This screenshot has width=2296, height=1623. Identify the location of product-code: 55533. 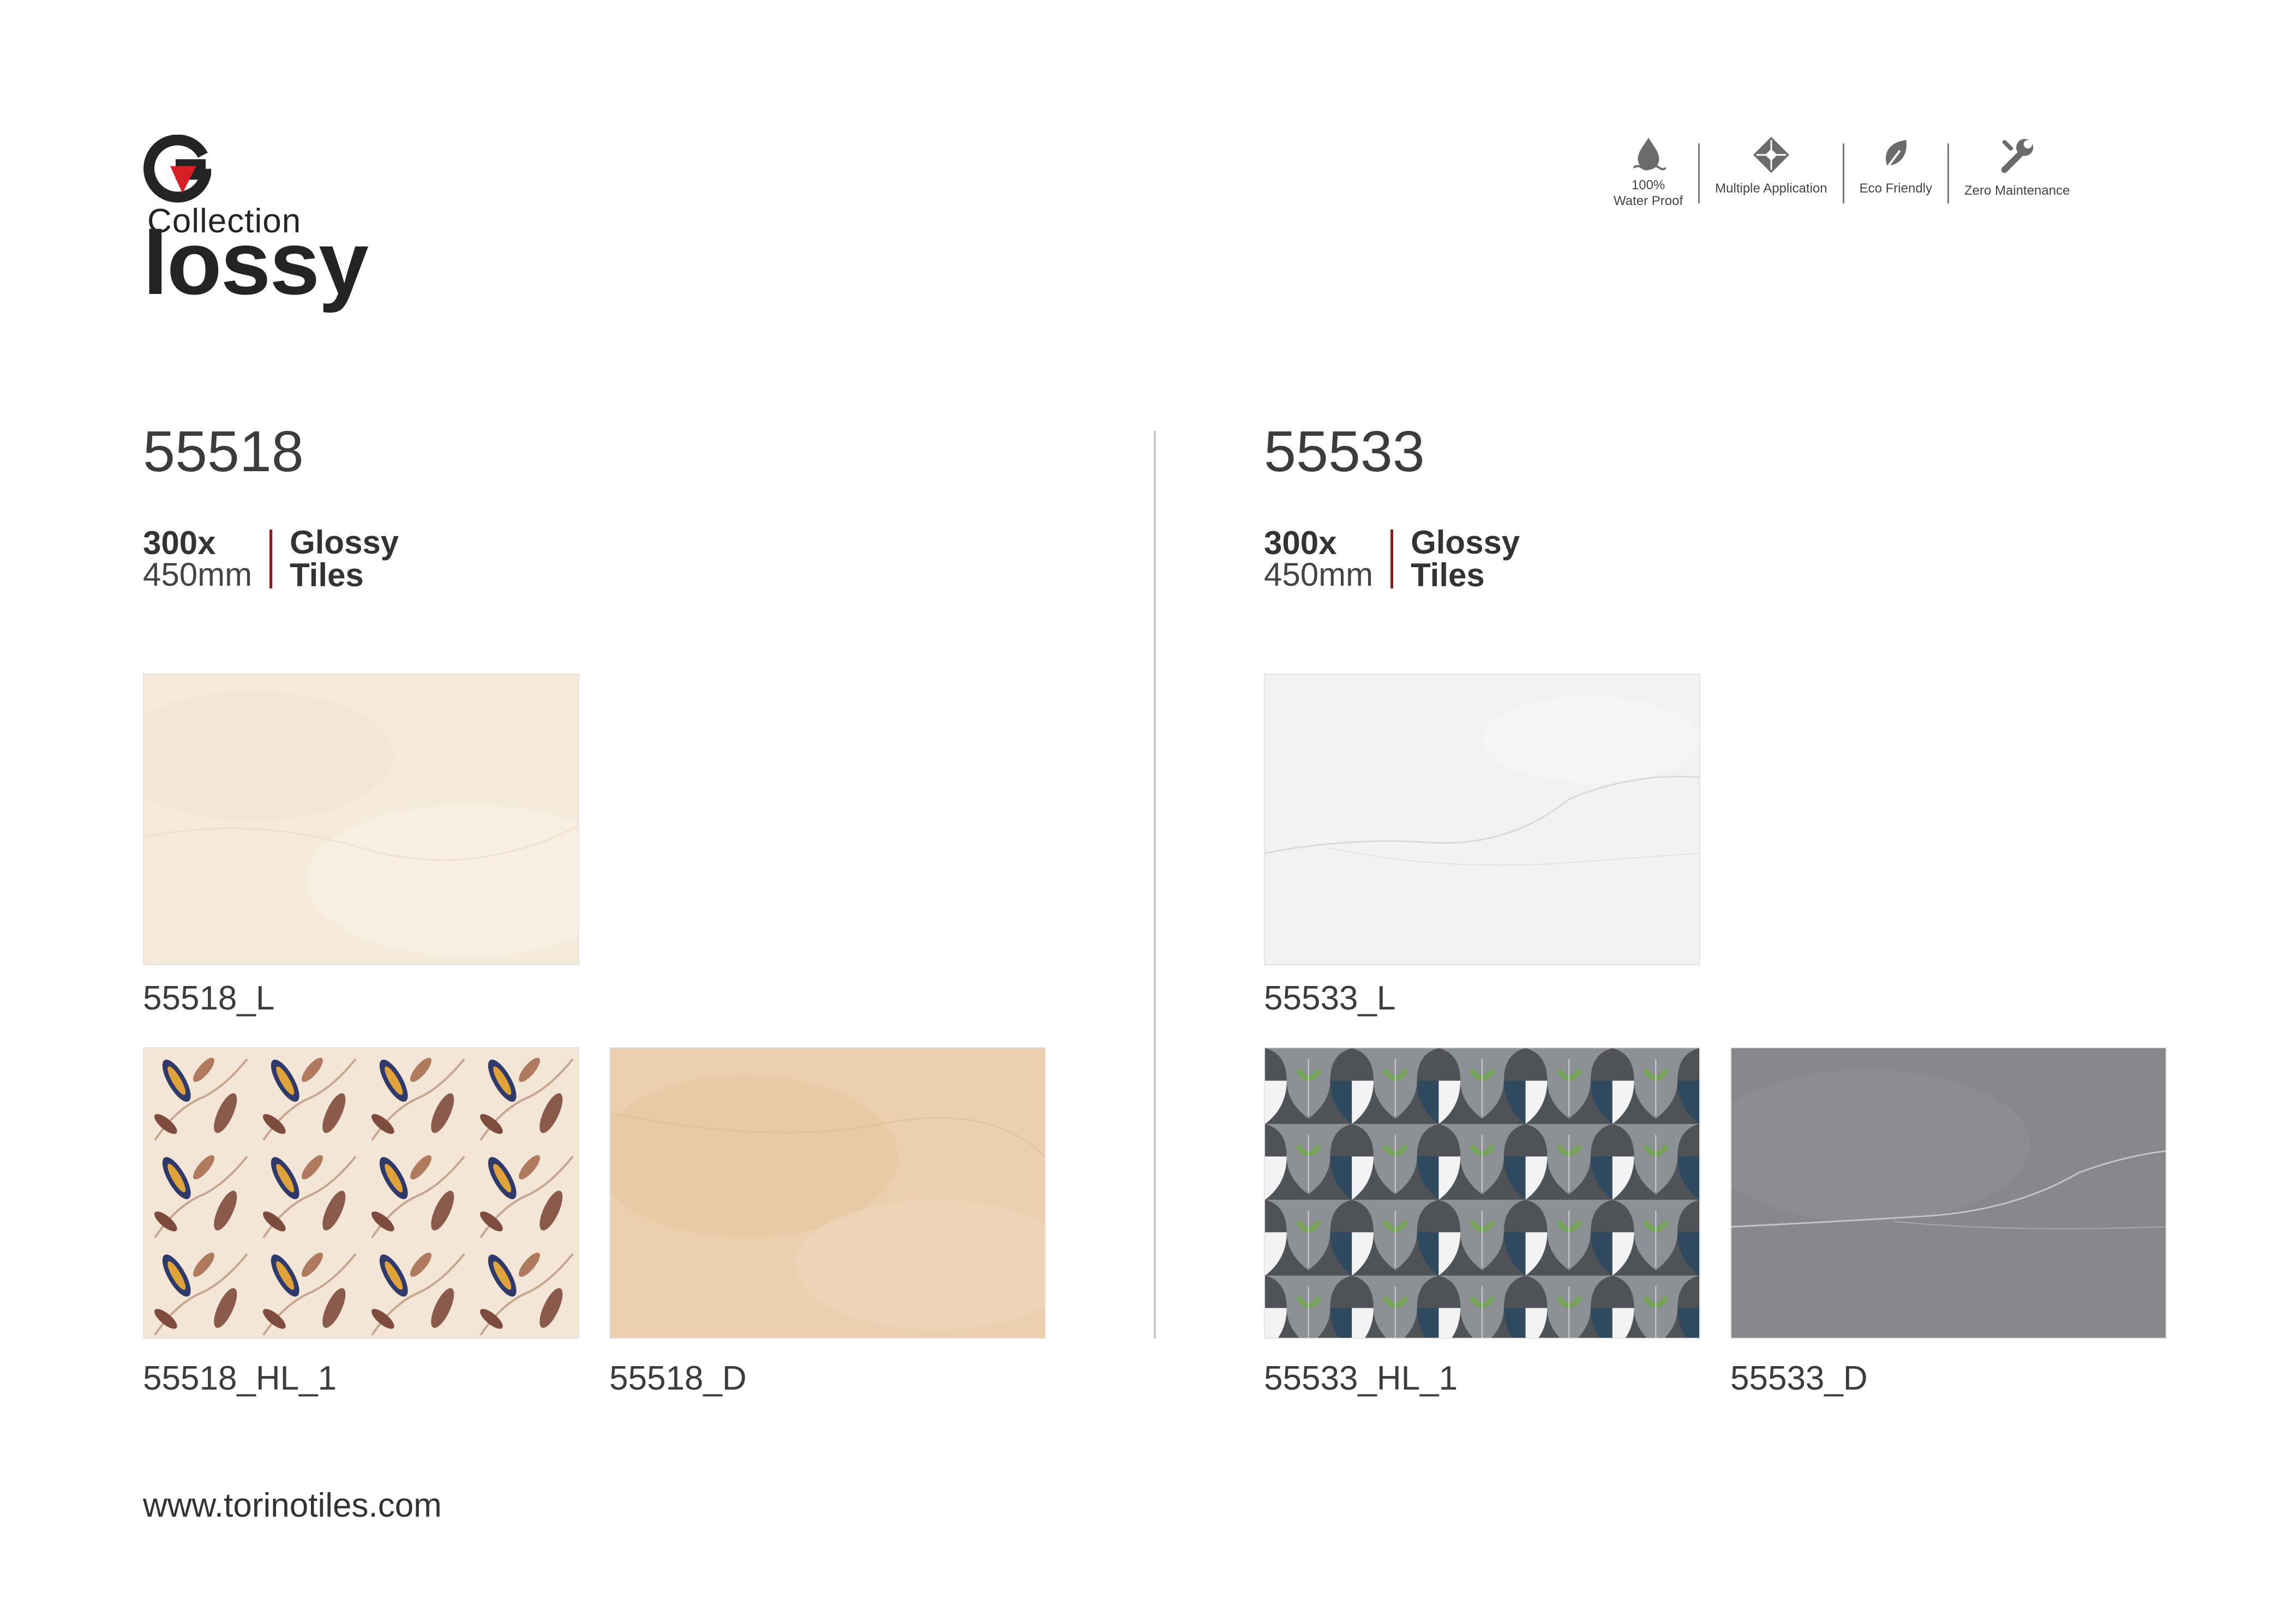
(1344, 452).